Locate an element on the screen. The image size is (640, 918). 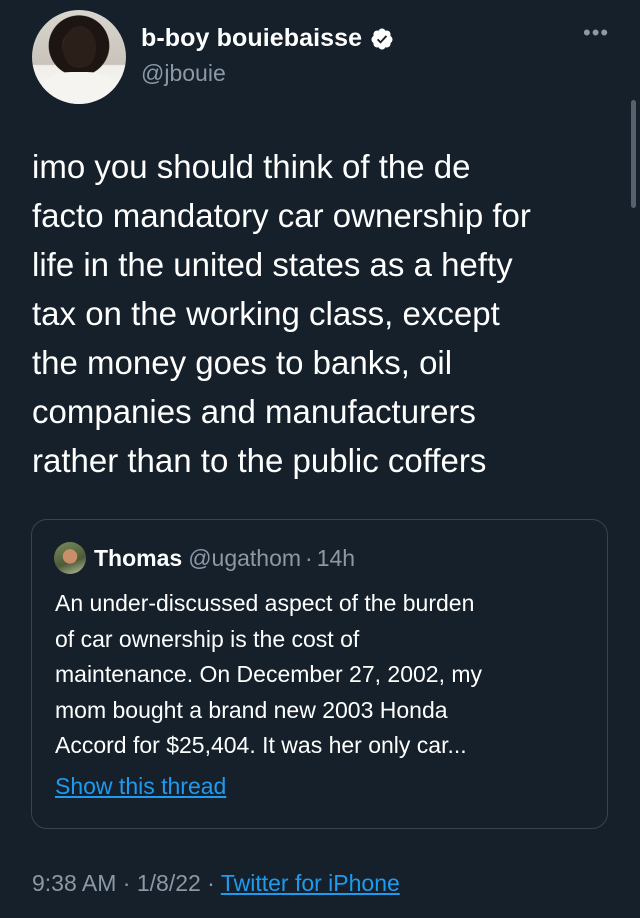
more-options-icon: ••• is located at coordinates (596, 33).